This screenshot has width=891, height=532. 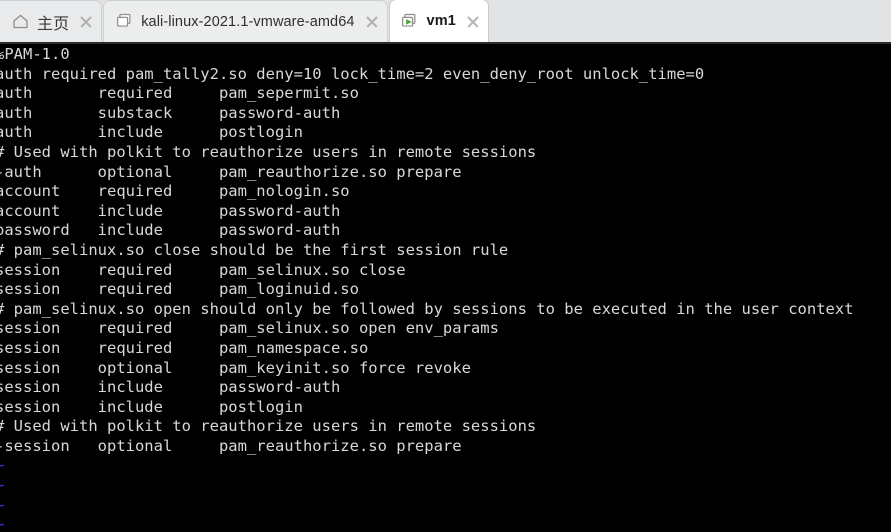 I want to click on tab-home-label: 主页, so click(x=53, y=24).